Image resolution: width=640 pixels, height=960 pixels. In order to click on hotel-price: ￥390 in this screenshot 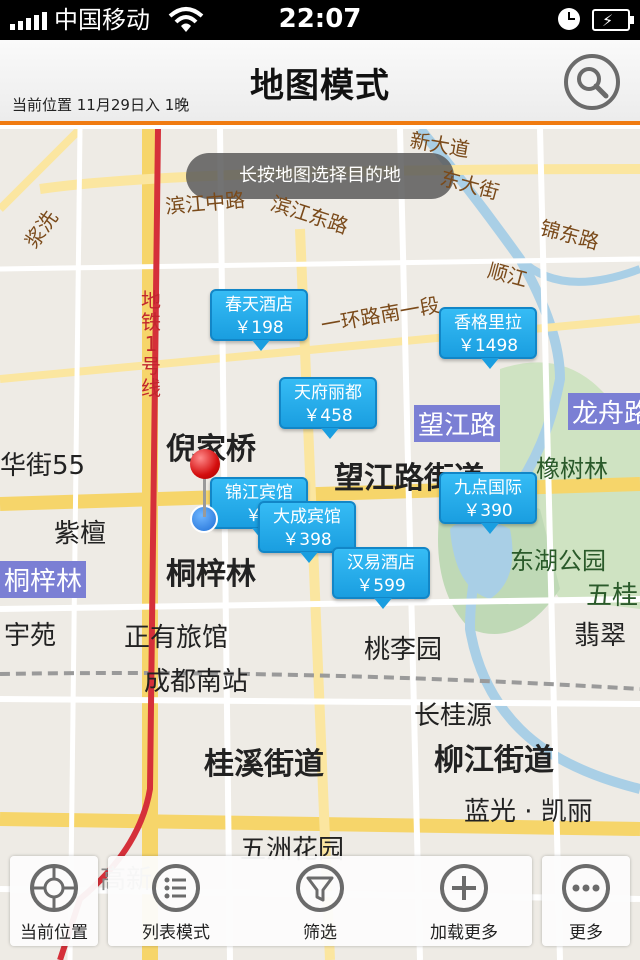, I will do `click(488, 511)`.